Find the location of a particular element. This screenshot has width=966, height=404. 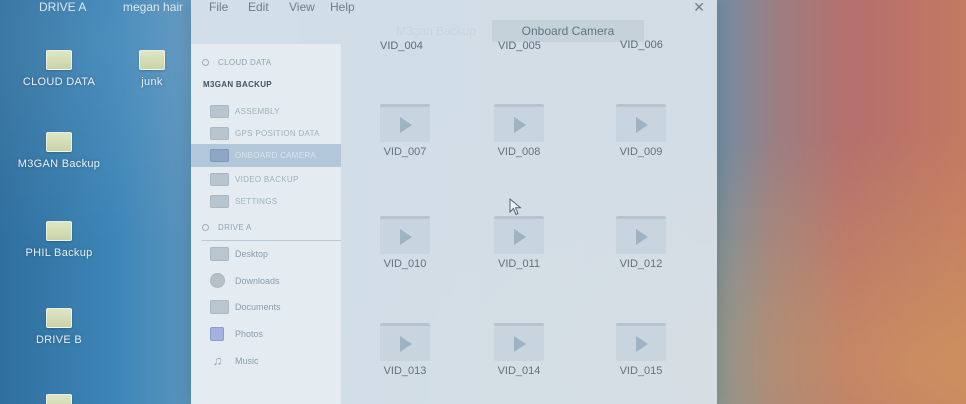

file-item-vid-010: VID_010 is located at coordinates (405, 243).